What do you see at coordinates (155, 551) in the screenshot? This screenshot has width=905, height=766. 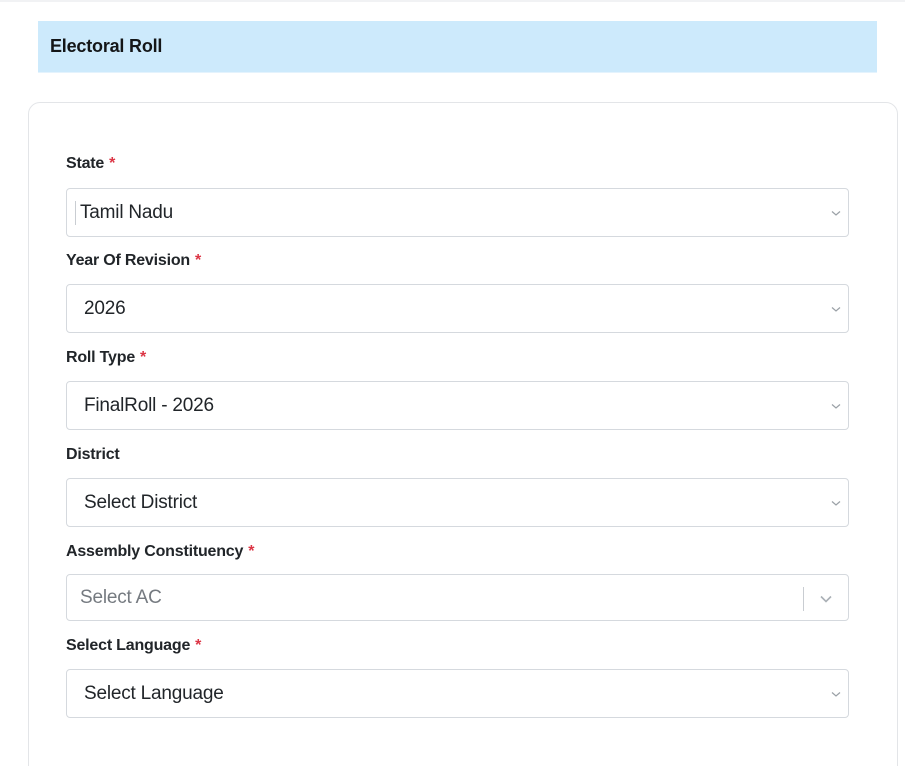 I see `ac-label-text: Assembly Constituency` at bounding box center [155, 551].